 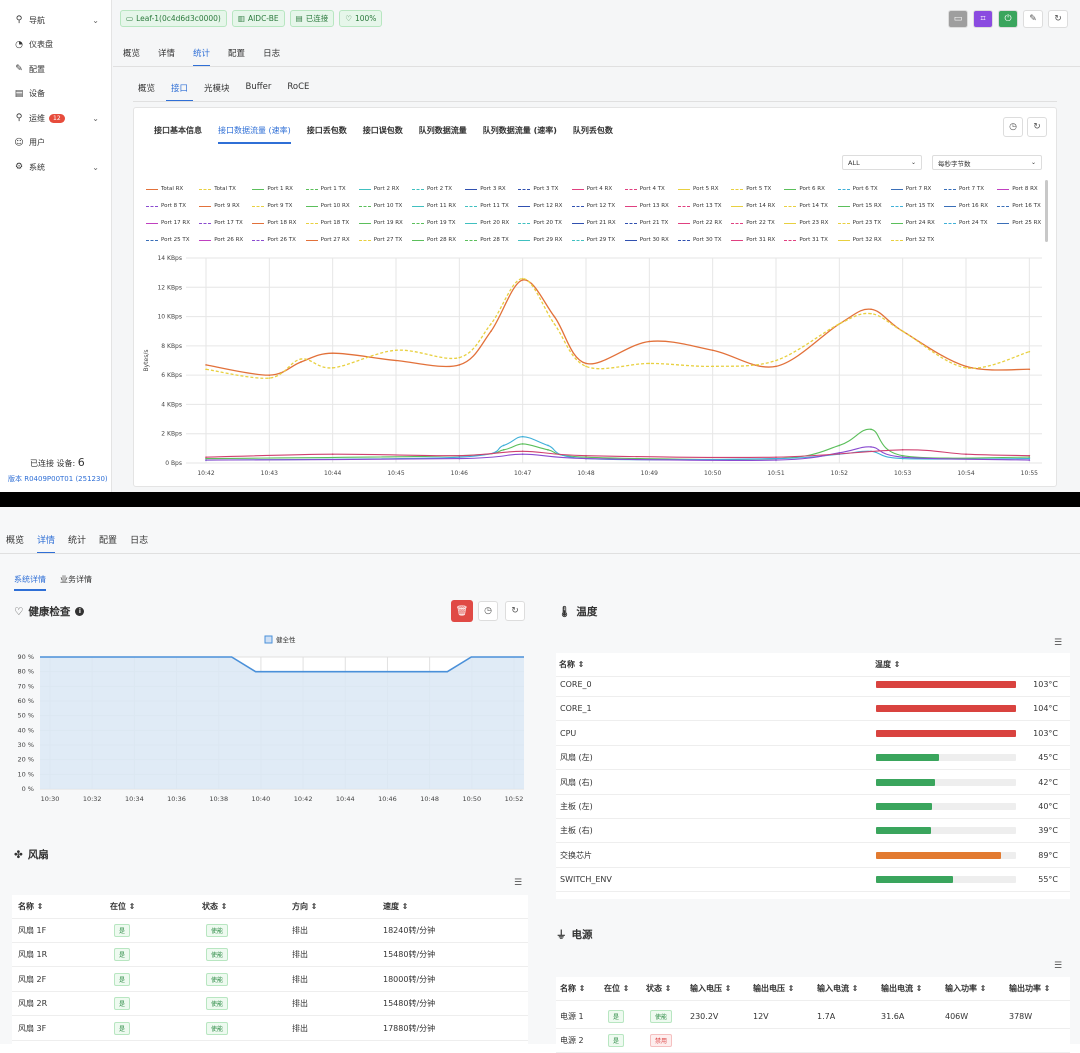 What do you see at coordinates (1033, 19) in the screenshot?
I see `wrench-button: ✎` at bounding box center [1033, 19].